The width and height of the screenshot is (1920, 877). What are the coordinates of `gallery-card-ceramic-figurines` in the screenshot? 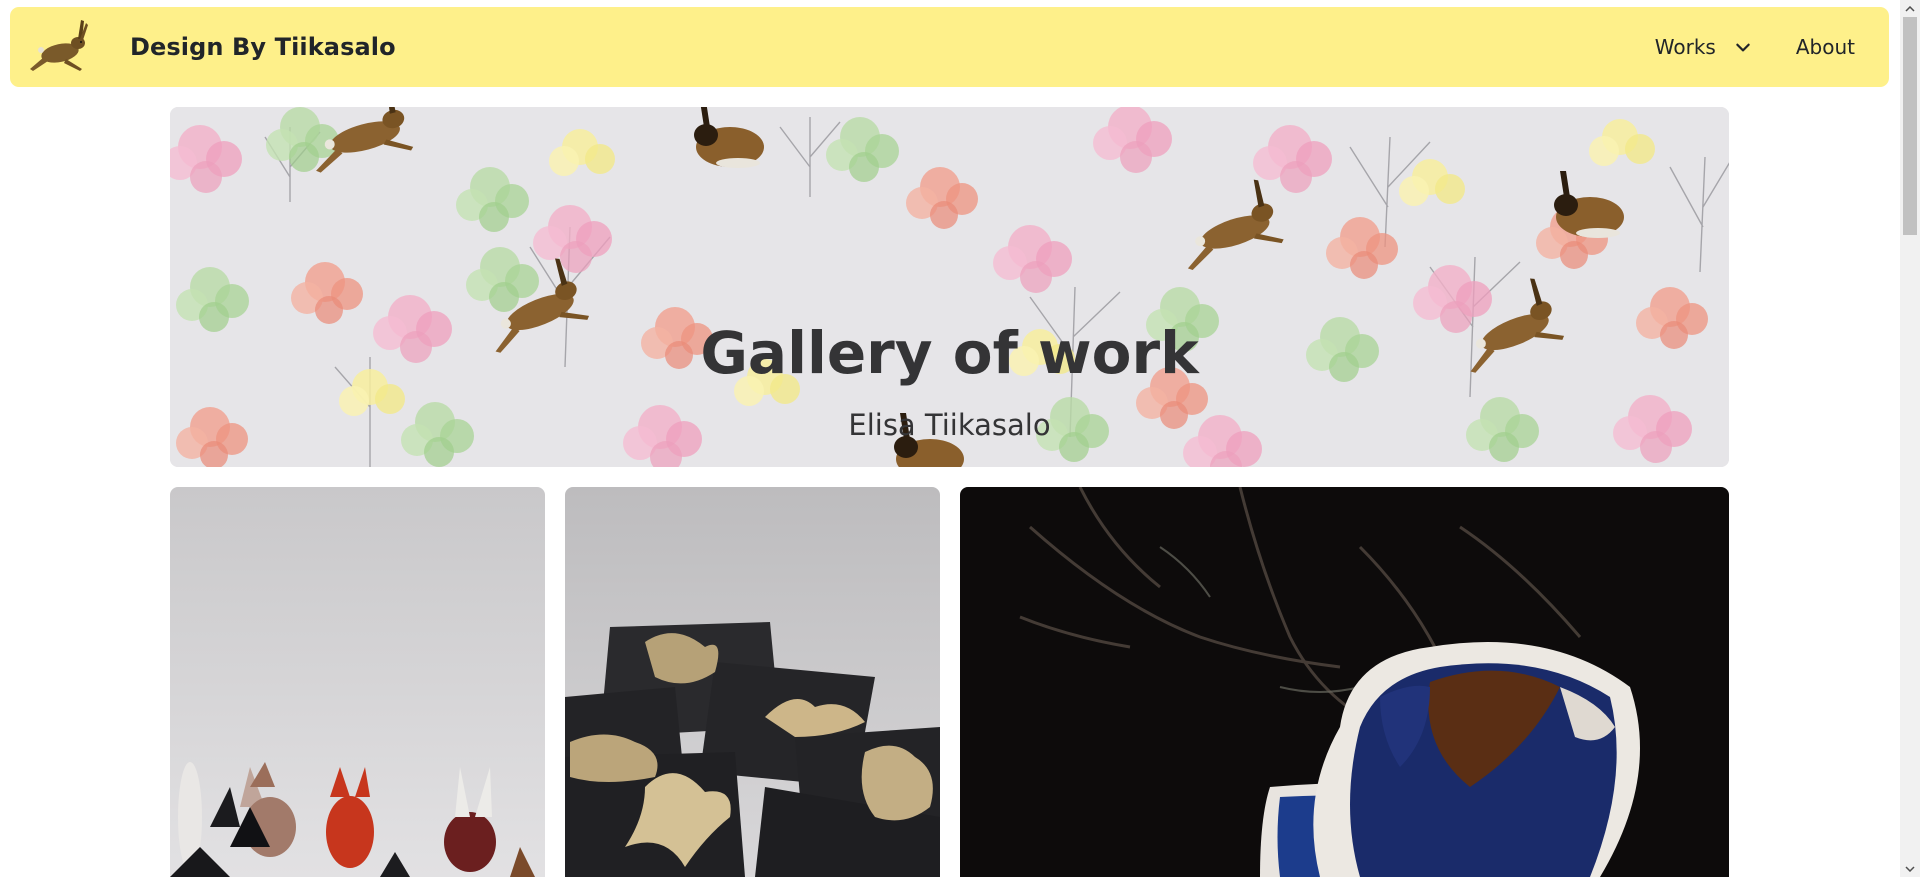 It's located at (357, 682).